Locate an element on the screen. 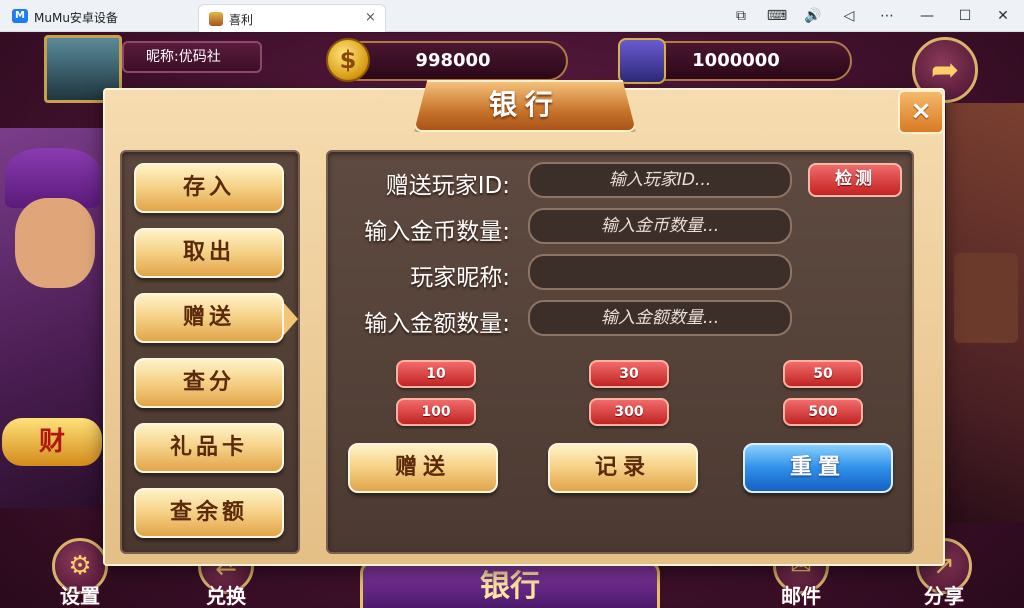  shelf-decoration is located at coordinates (986, 298).